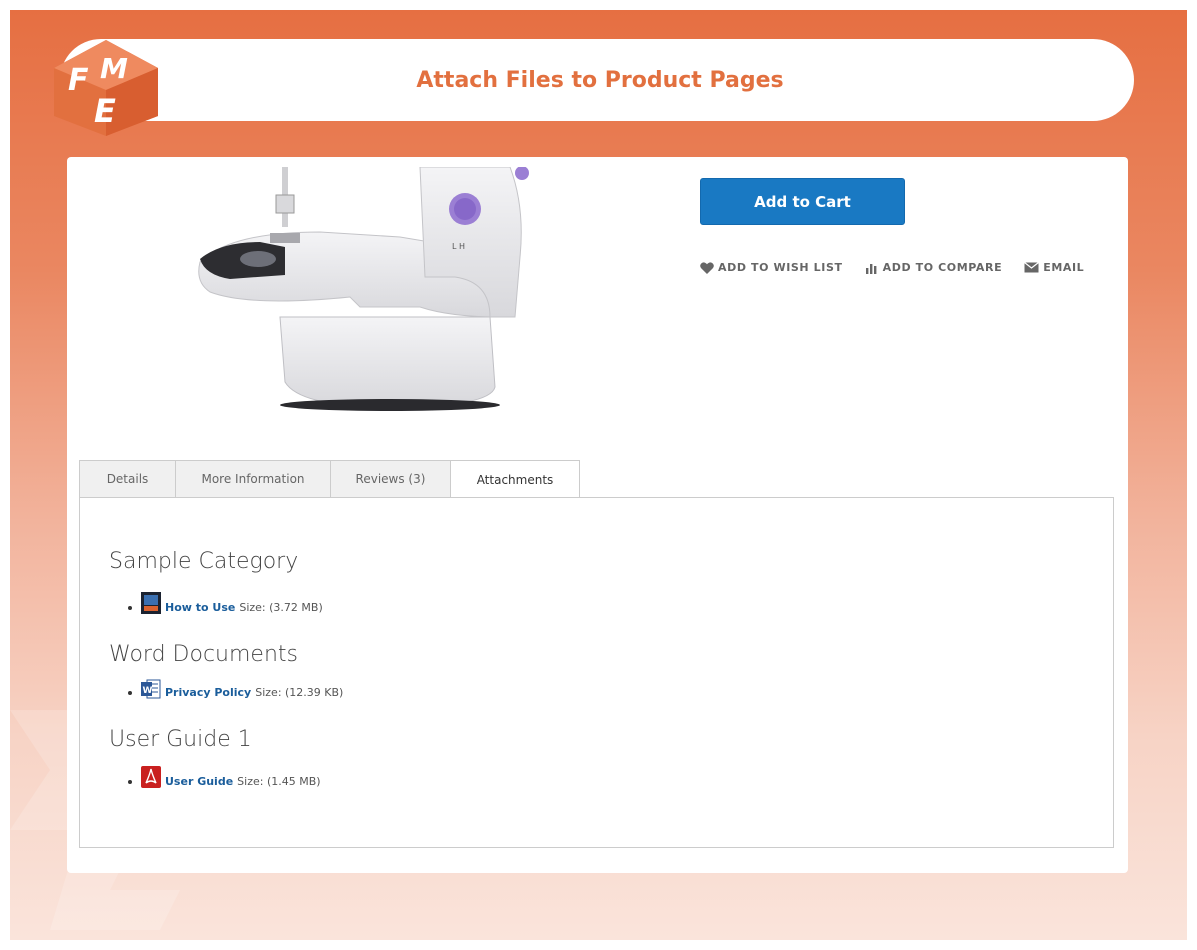 This screenshot has height=950, width=1197. I want to click on envelope-icon, so click(1032, 267).